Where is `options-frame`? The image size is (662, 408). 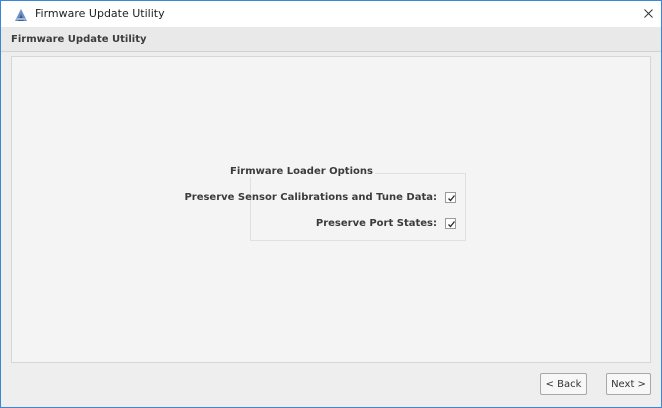
options-frame is located at coordinates (358, 207).